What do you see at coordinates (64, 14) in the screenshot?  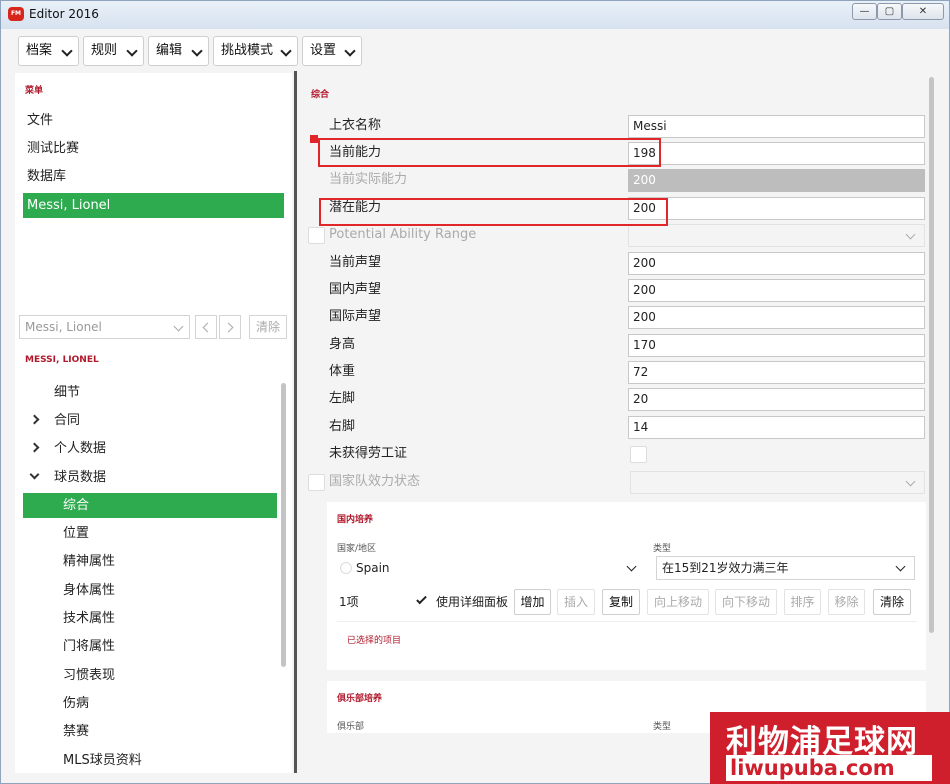 I see `window-title: Editor 2016` at bounding box center [64, 14].